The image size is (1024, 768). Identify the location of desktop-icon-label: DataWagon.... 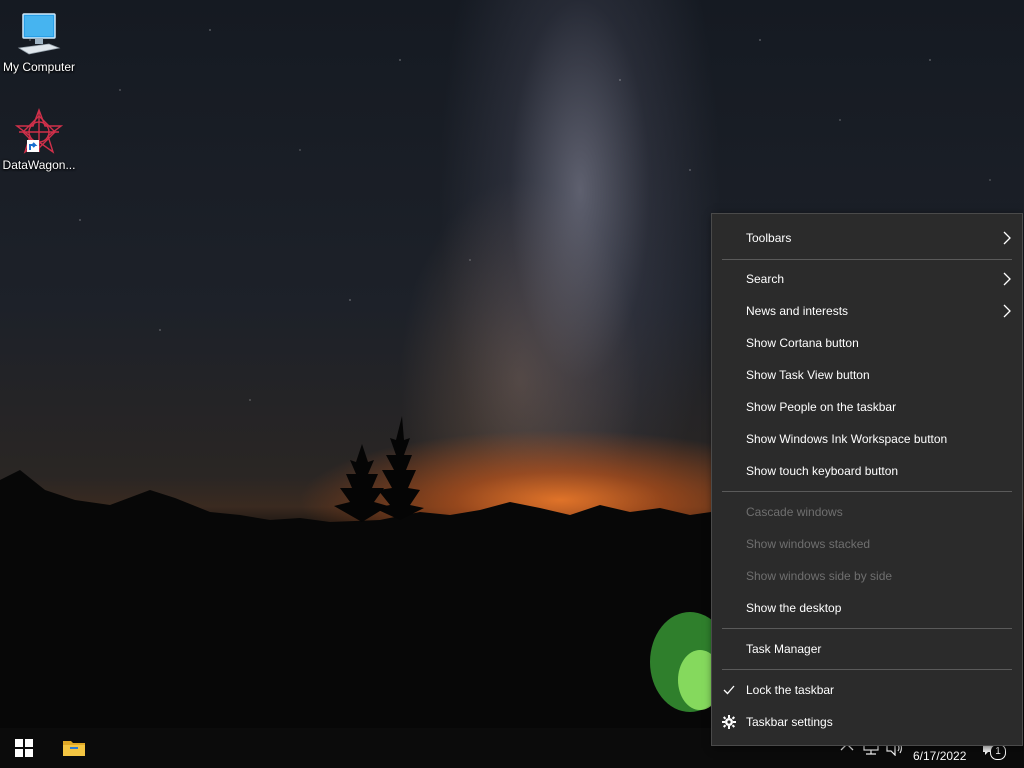
(39, 165).